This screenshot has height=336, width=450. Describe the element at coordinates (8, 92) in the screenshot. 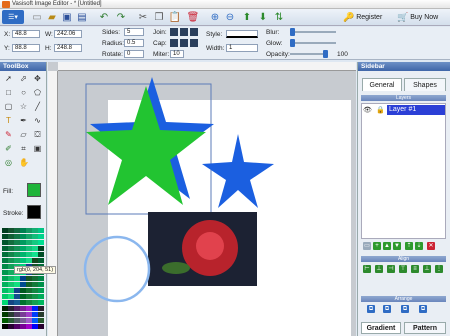

I see `rectangle-icon: □` at that location.